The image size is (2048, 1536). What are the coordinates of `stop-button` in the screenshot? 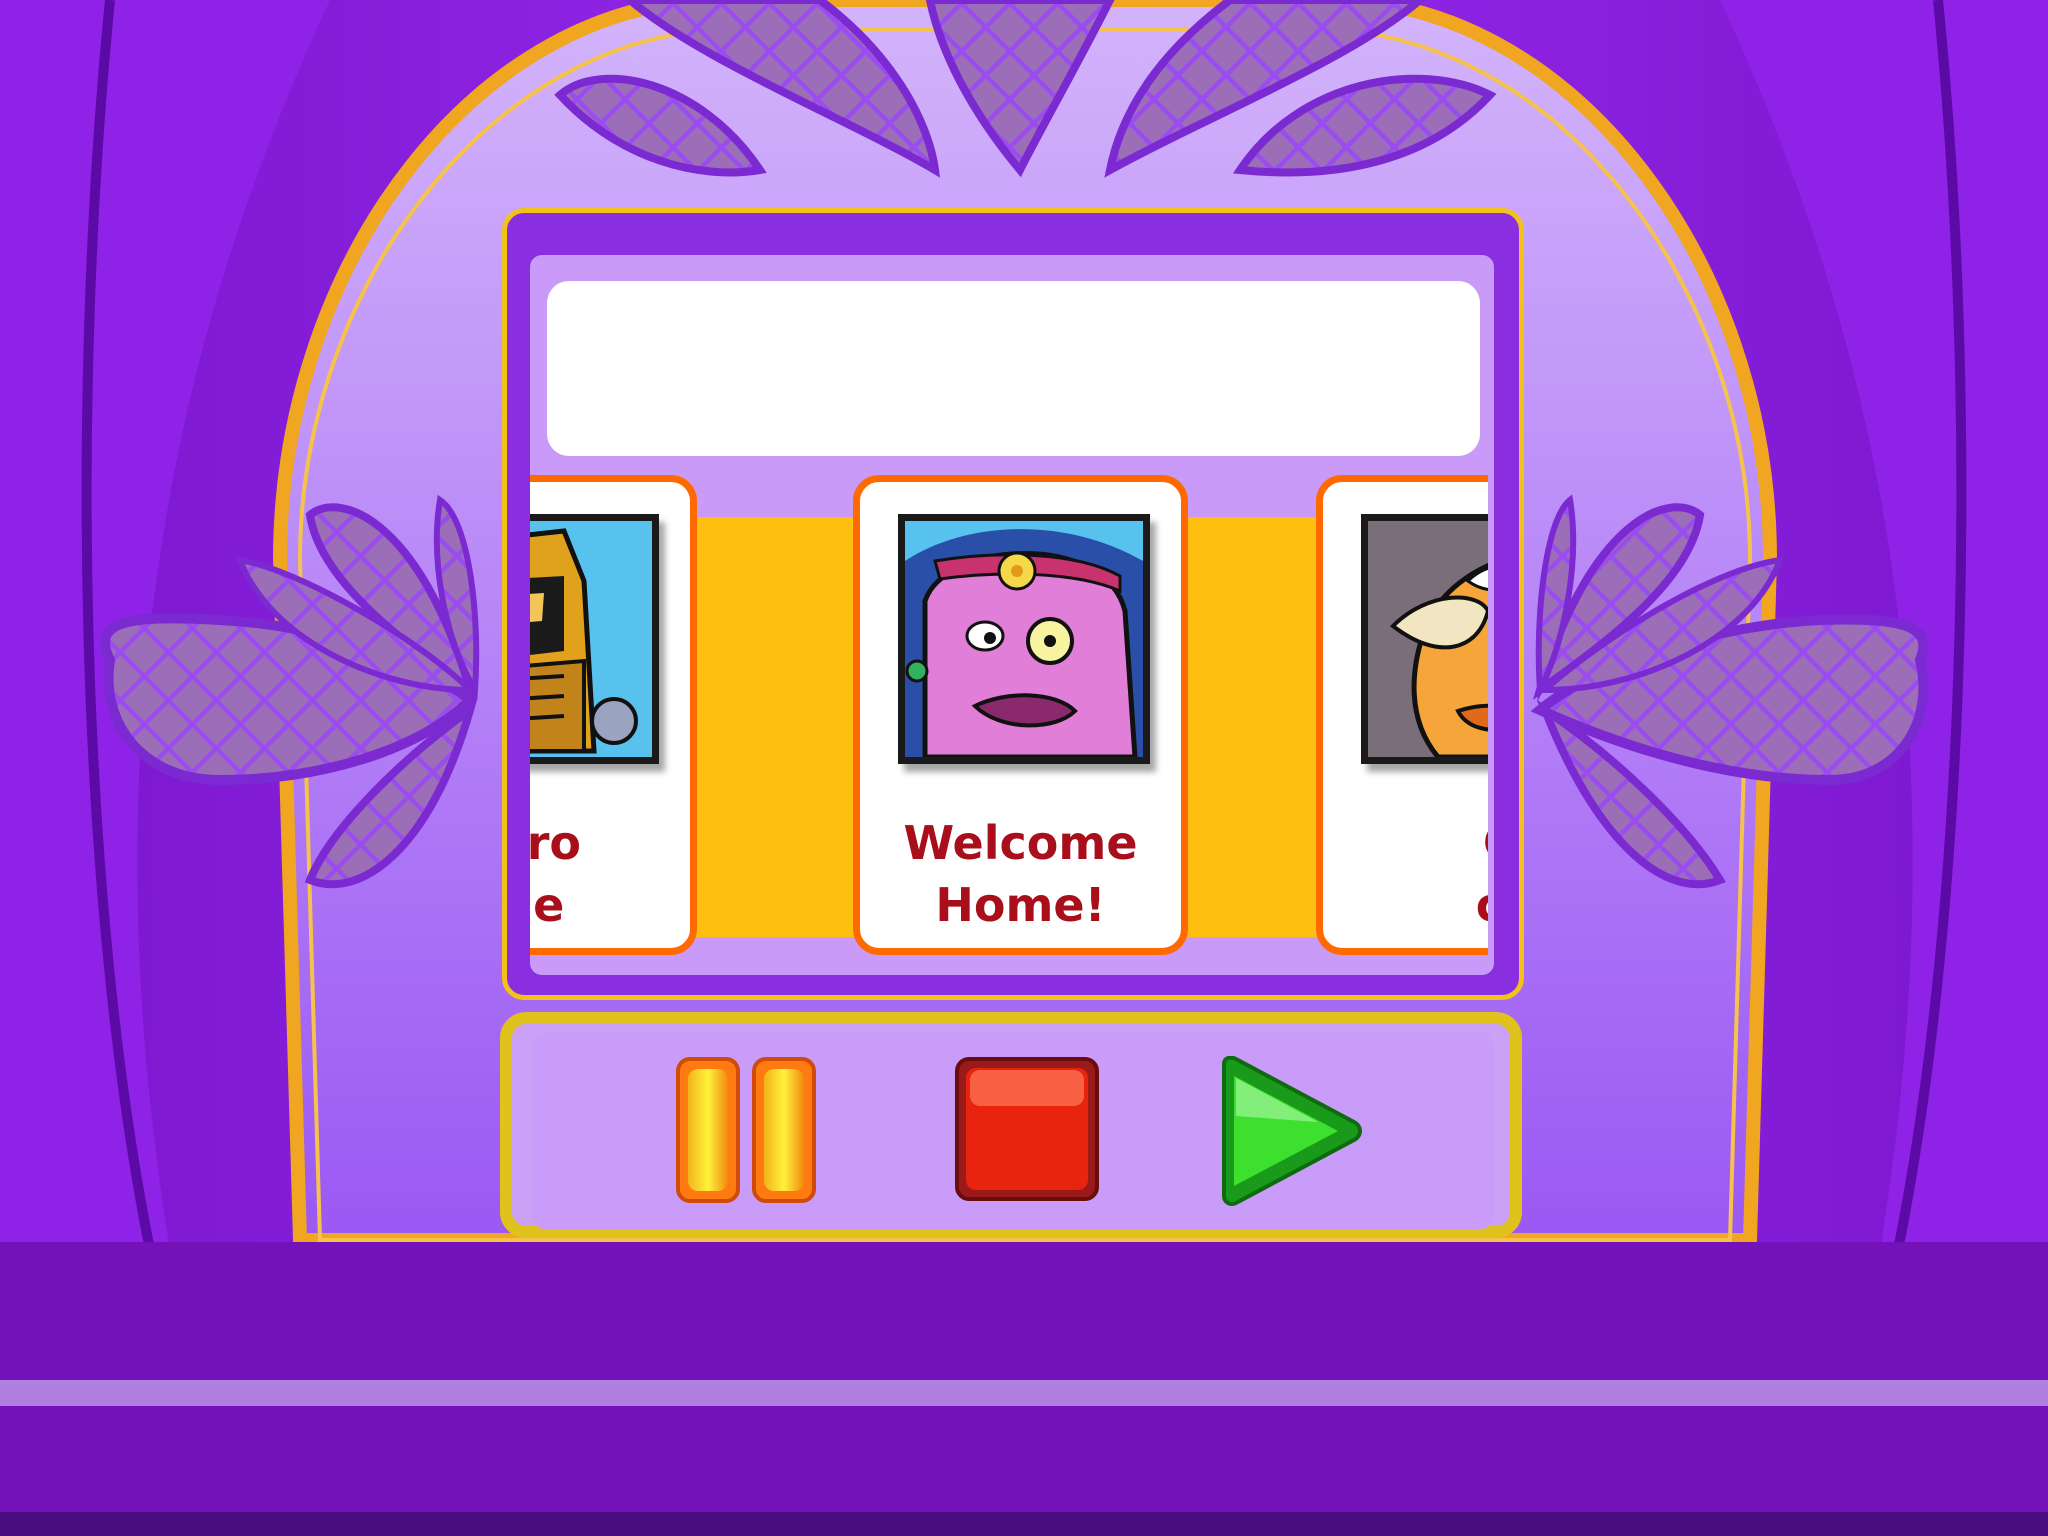 It's located at (1027, 1129).